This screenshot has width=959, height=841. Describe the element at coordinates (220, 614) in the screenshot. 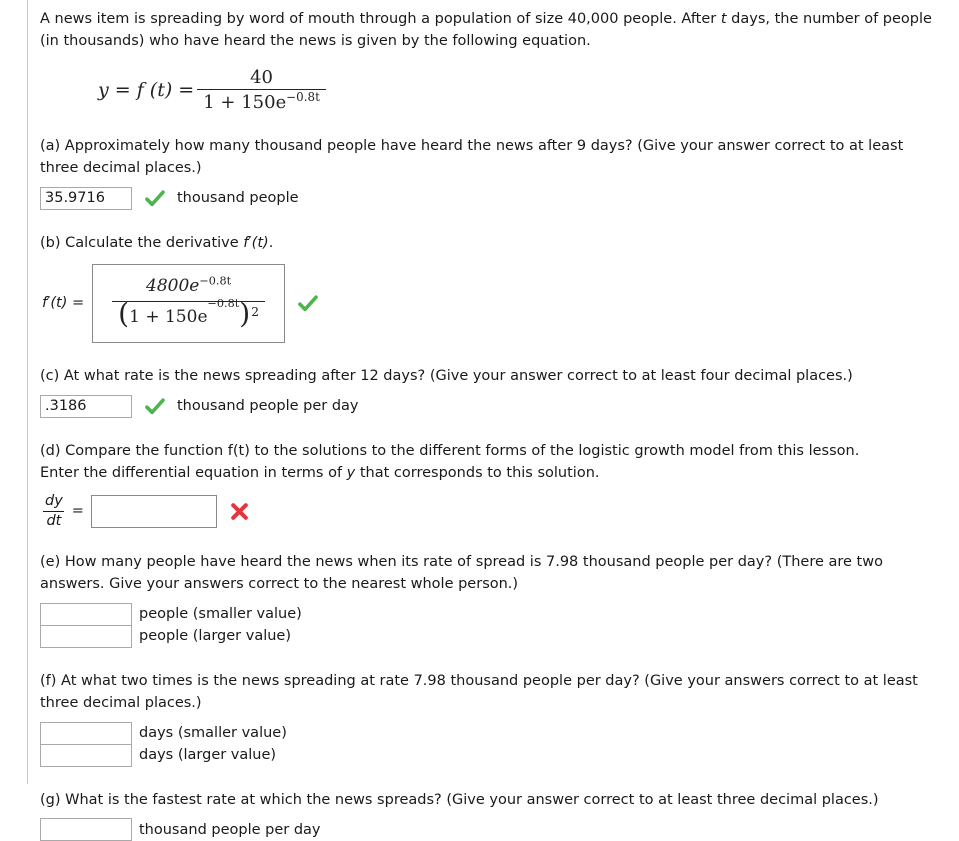

I see `part-e-unit-label-smaller: people (smaller value)` at that location.